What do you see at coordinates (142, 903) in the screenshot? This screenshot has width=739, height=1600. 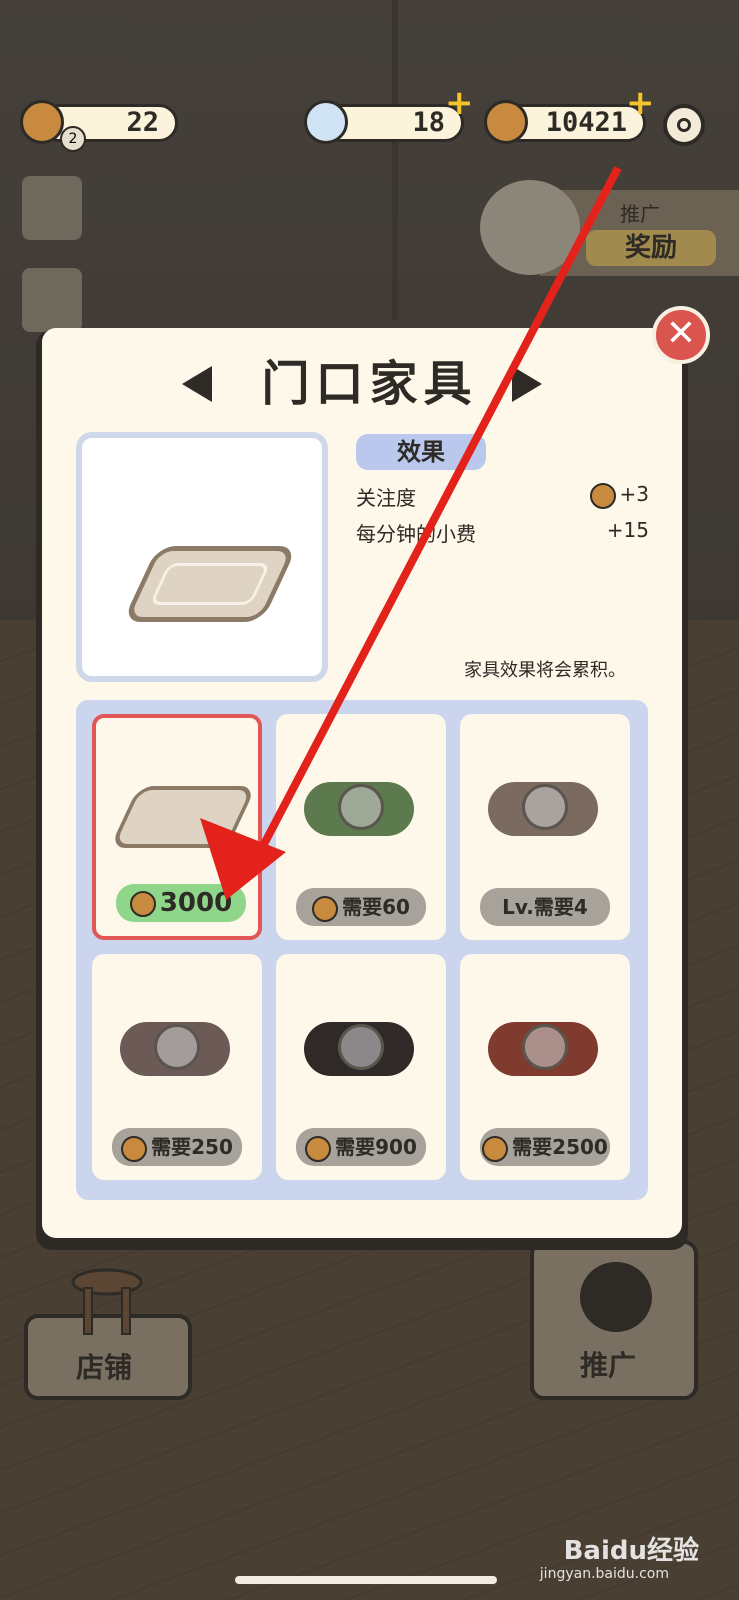 I see `coin-small-icon` at bounding box center [142, 903].